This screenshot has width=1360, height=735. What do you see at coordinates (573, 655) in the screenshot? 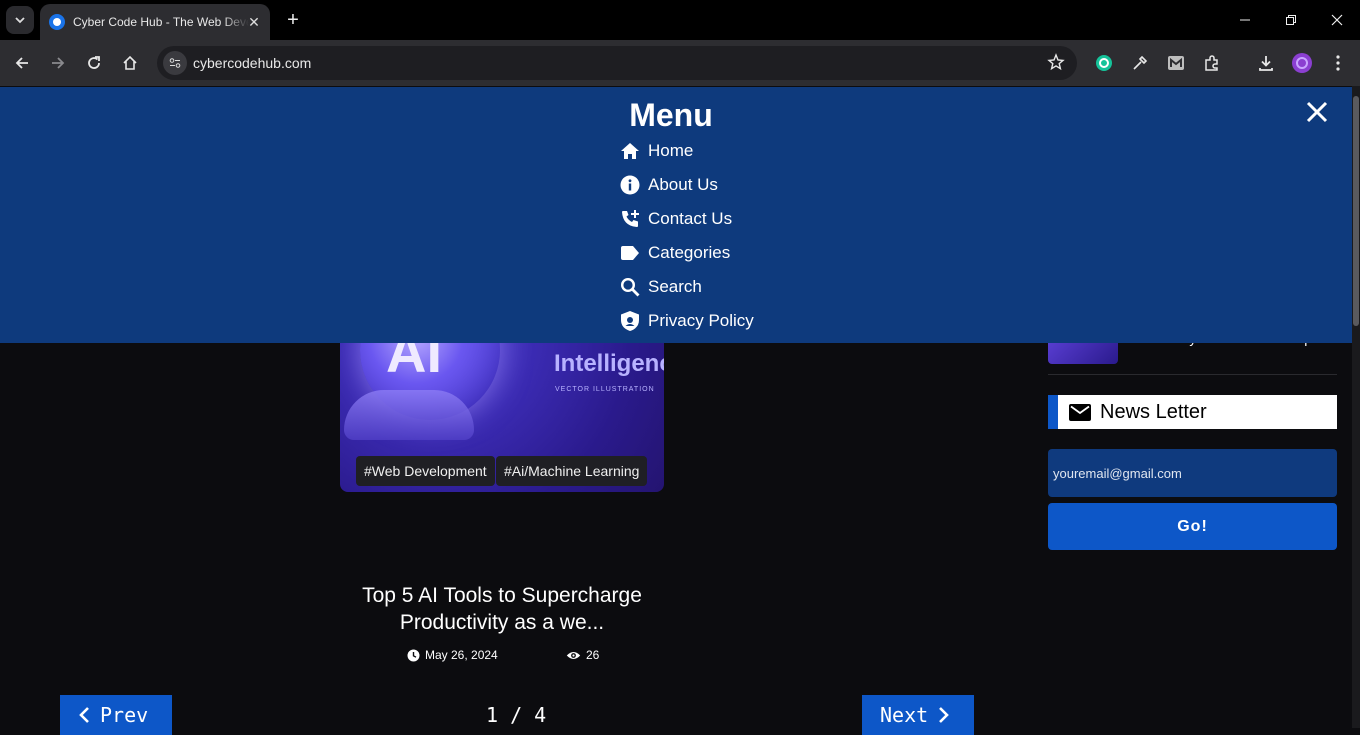
I see `eye-icon` at bounding box center [573, 655].